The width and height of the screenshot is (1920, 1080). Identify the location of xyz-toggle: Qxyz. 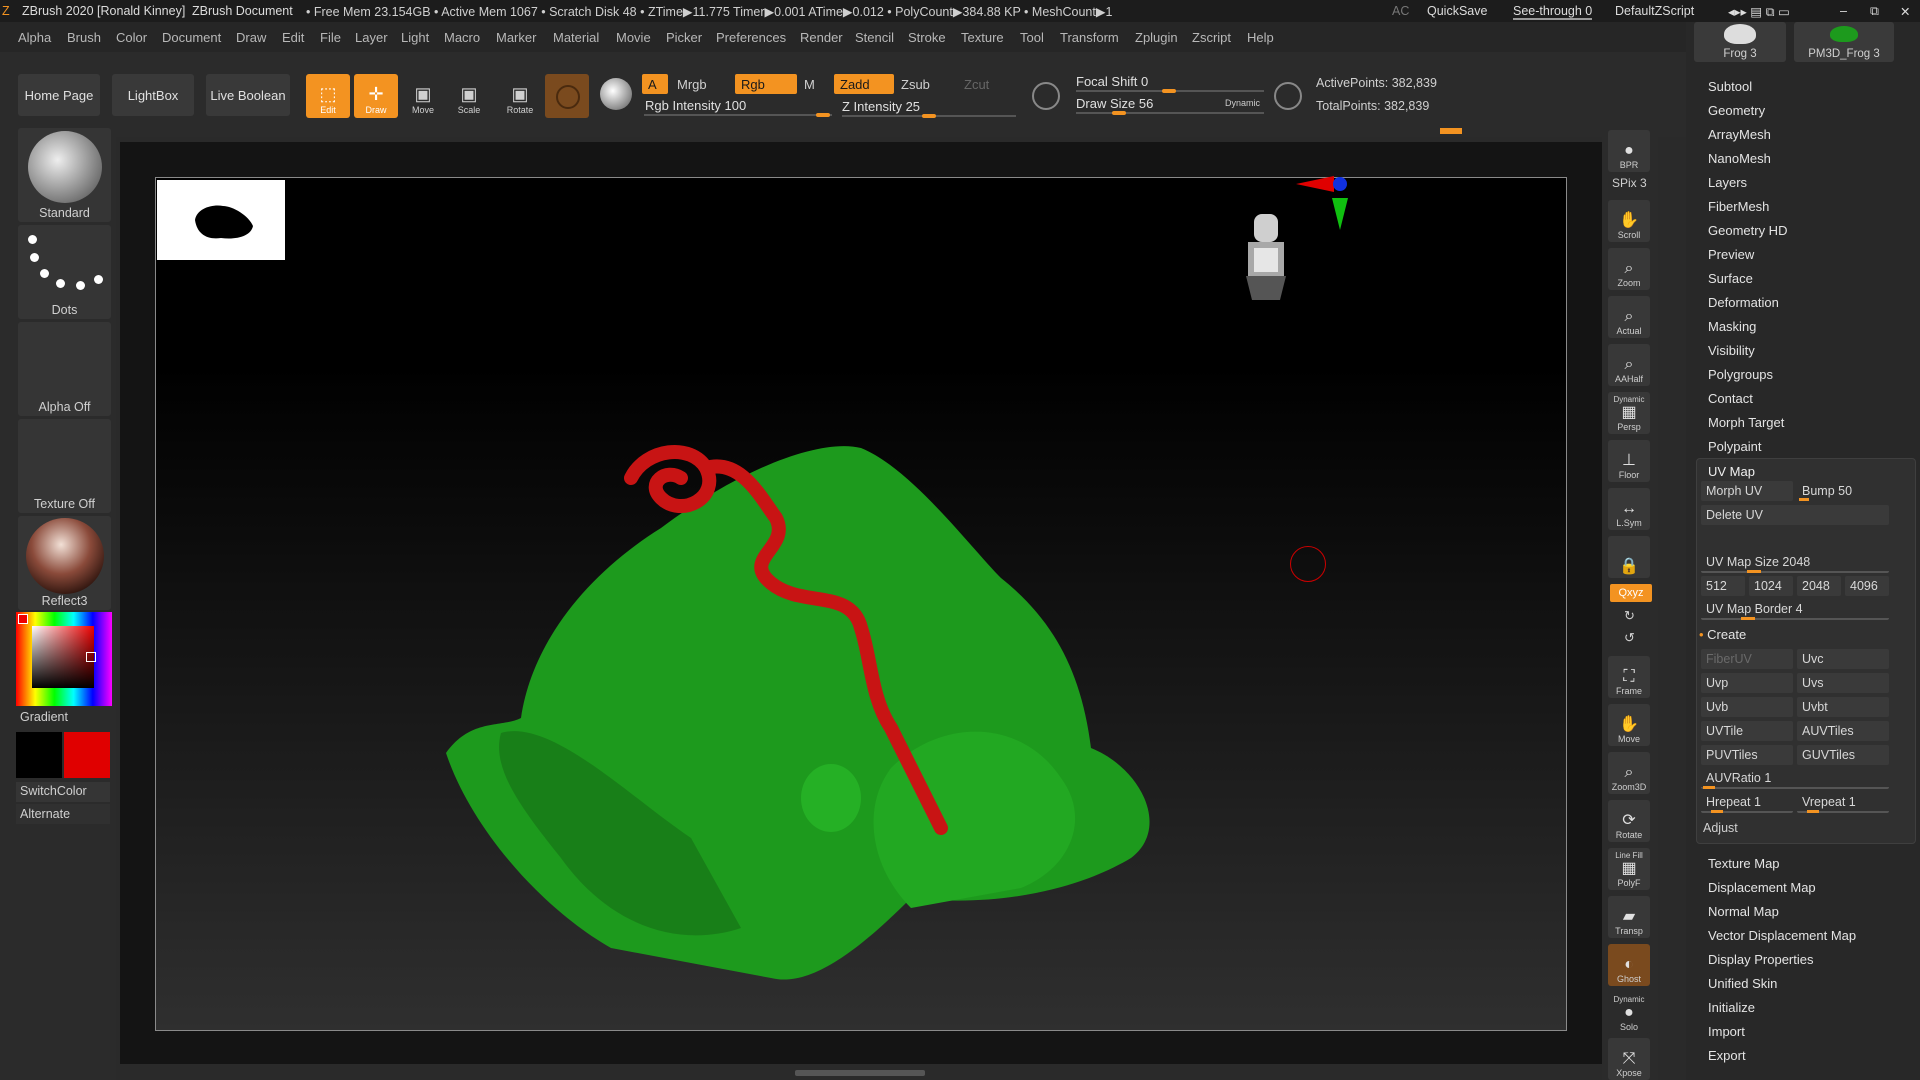
(1631, 593).